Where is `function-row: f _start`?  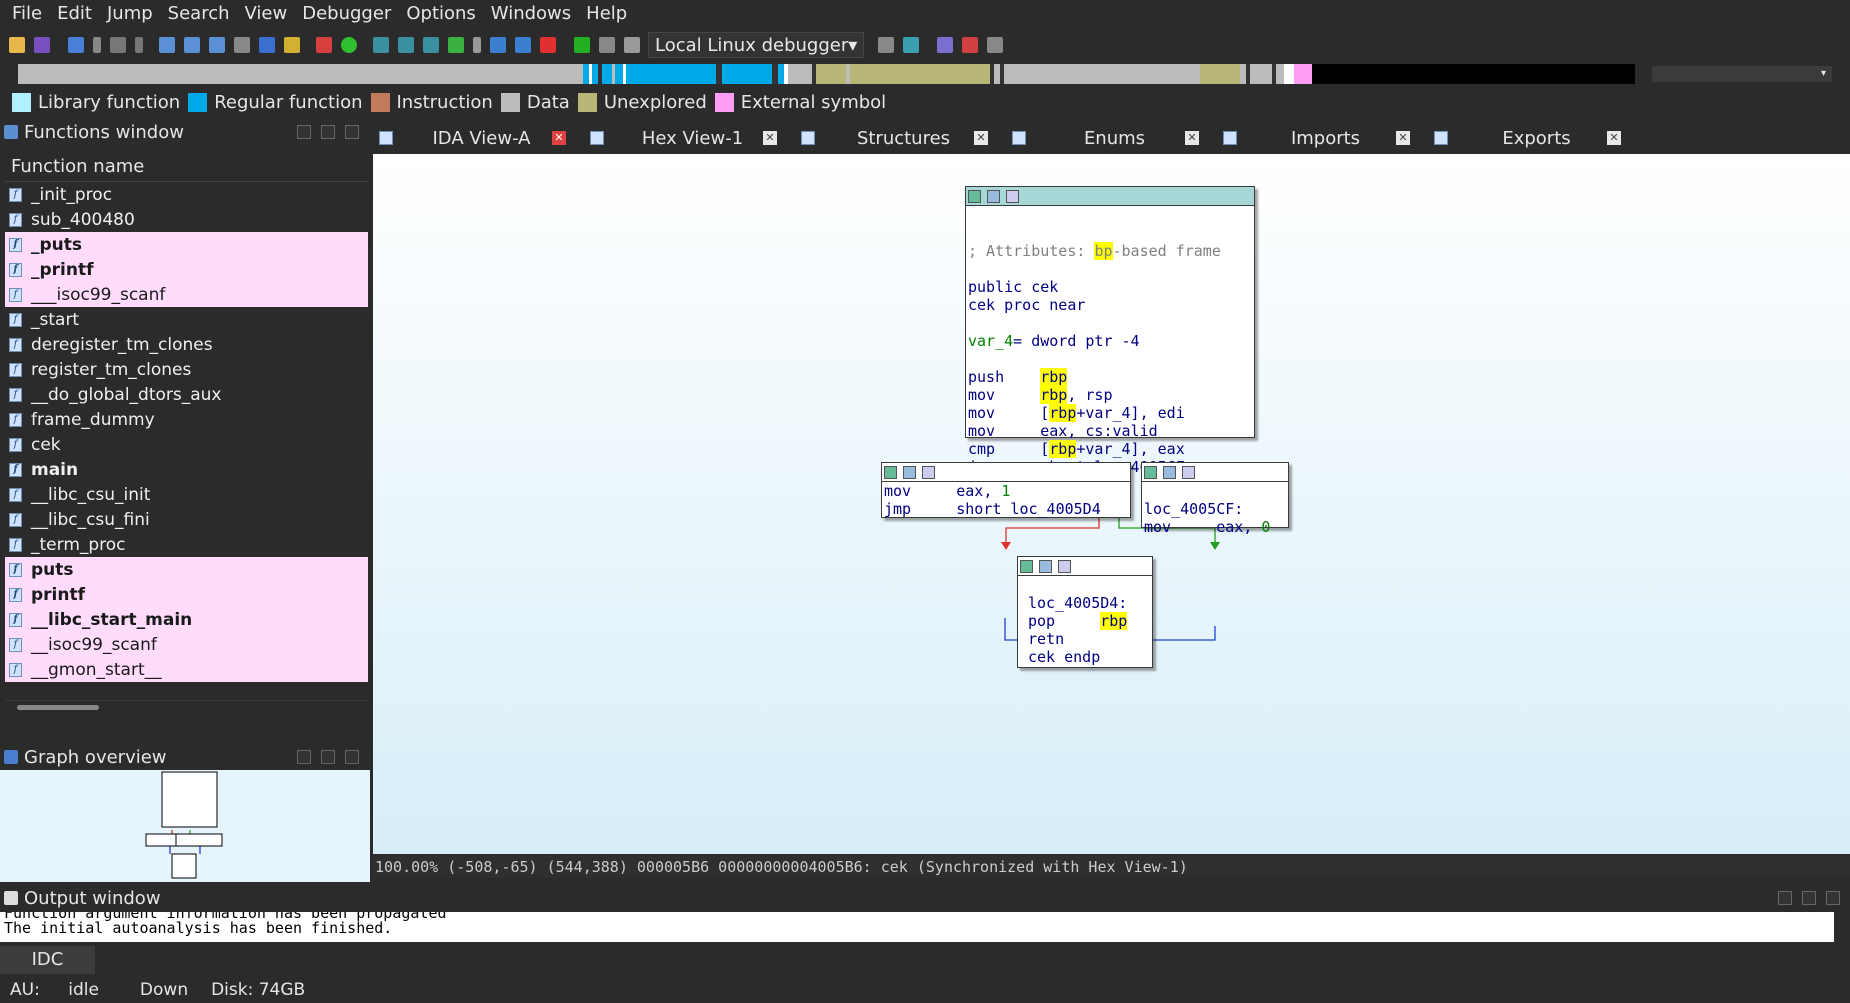 function-row: f _start is located at coordinates (186, 319).